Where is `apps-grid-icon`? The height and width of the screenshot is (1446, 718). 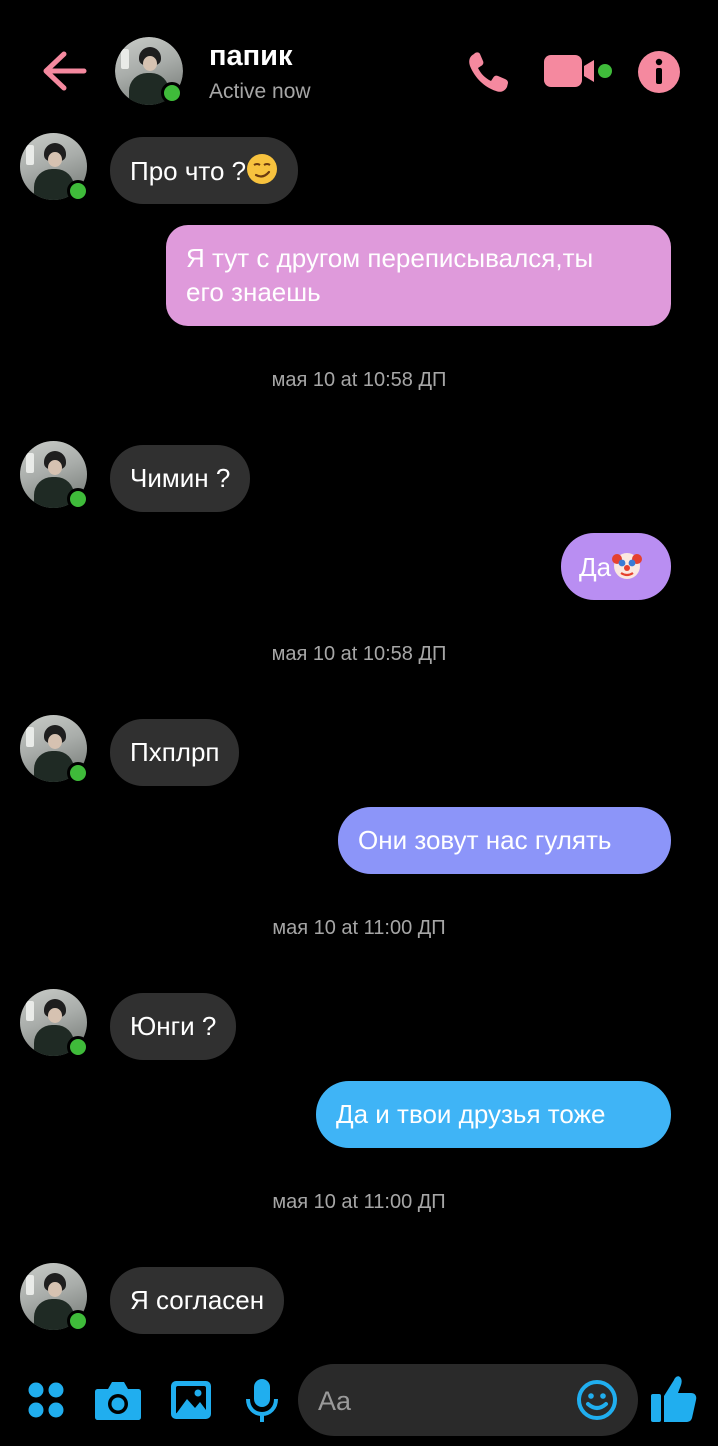
apps-grid-icon is located at coordinates (46, 1400).